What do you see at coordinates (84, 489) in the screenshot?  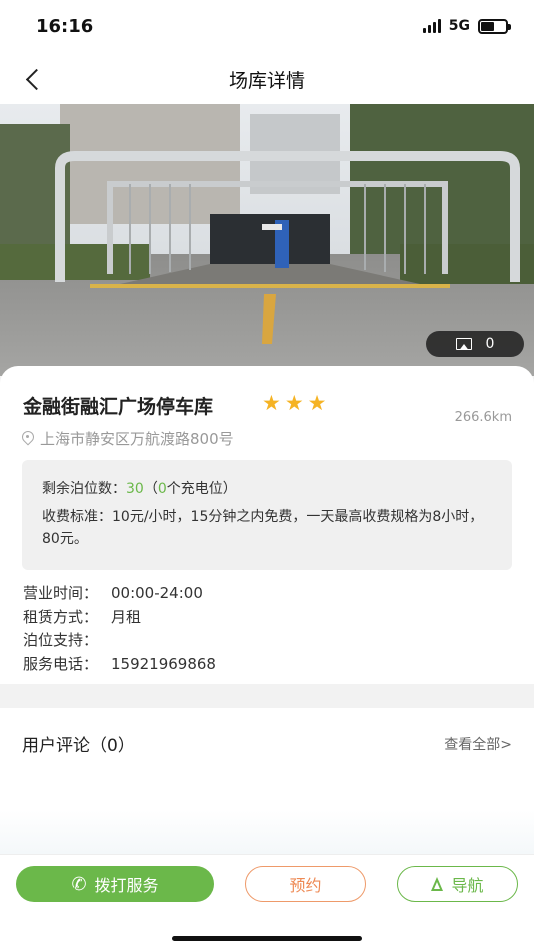 I see `remaining-label: 剩余泊位数：` at bounding box center [84, 489].